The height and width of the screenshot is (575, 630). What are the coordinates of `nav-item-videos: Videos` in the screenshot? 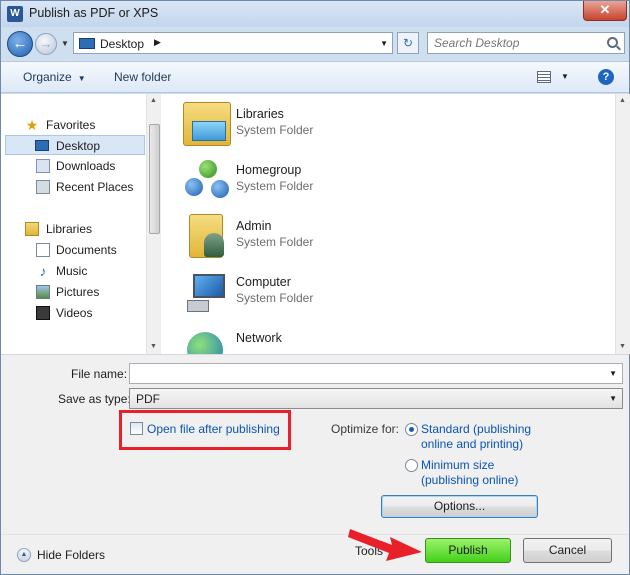 It's located at (73, 313).